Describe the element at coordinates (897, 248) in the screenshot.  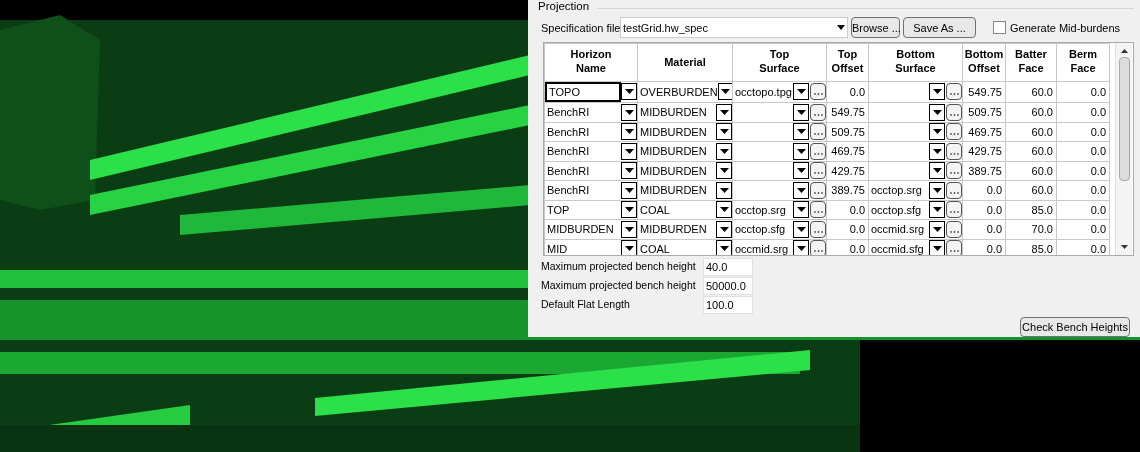
I see `table-cell-text: occmid.sfg` at that location.